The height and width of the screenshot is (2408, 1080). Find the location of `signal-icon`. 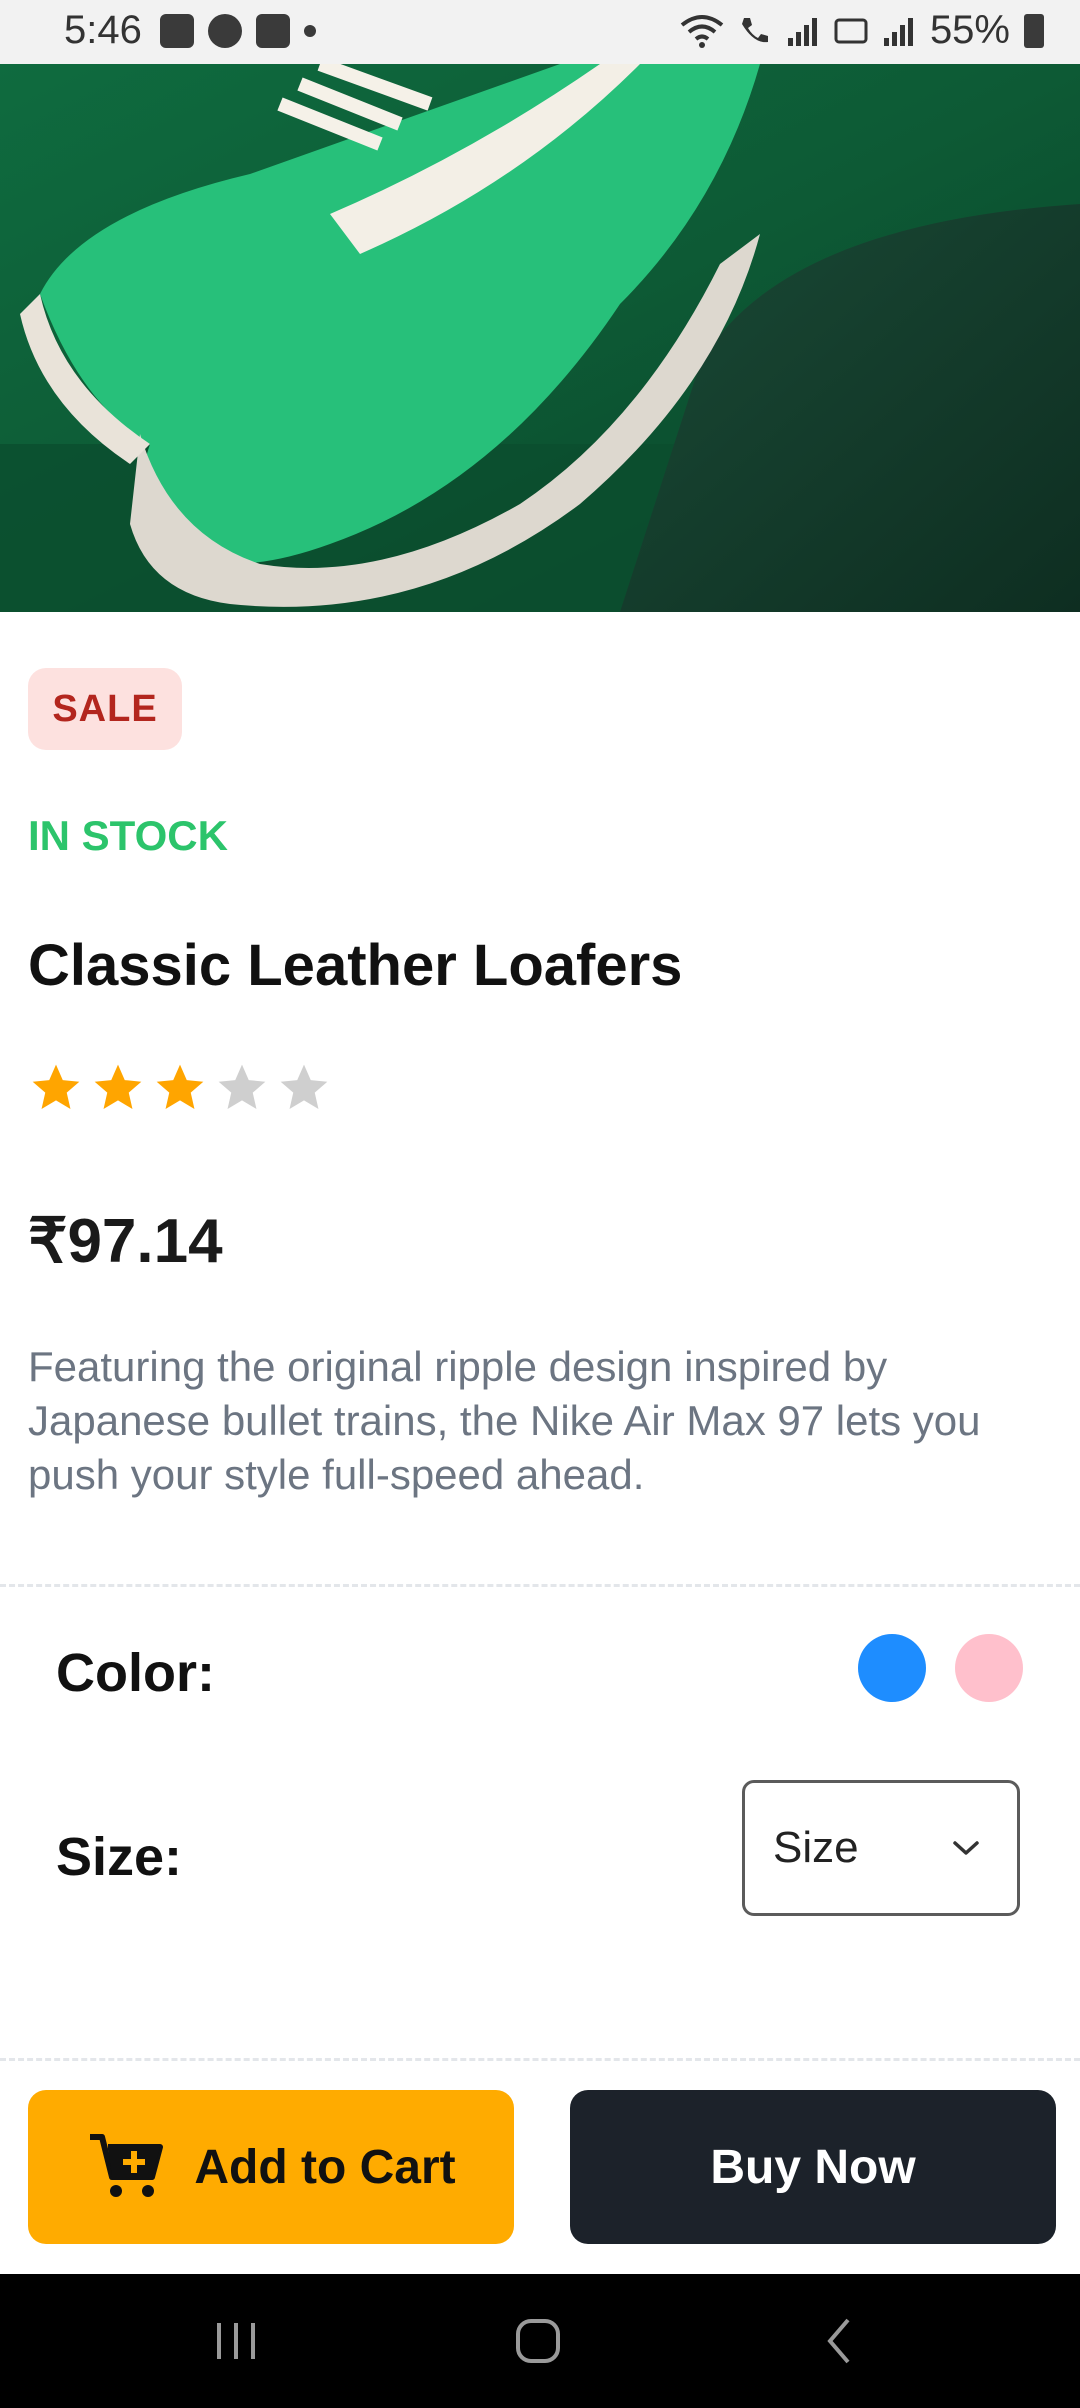

signal-icon is located at coordinates (802, 31).